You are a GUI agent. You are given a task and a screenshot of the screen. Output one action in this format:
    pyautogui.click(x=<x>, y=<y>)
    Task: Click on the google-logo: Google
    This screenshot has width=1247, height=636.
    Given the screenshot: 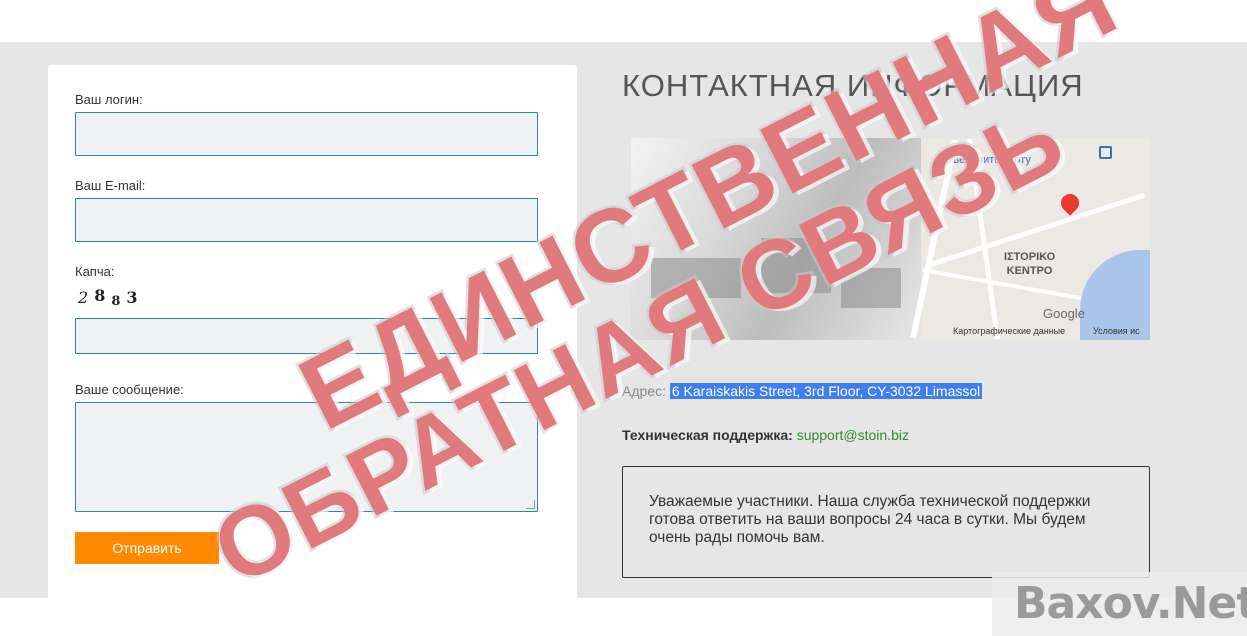 What is the action you would take?
    pyautogui.click(x=1064, y=313)
    